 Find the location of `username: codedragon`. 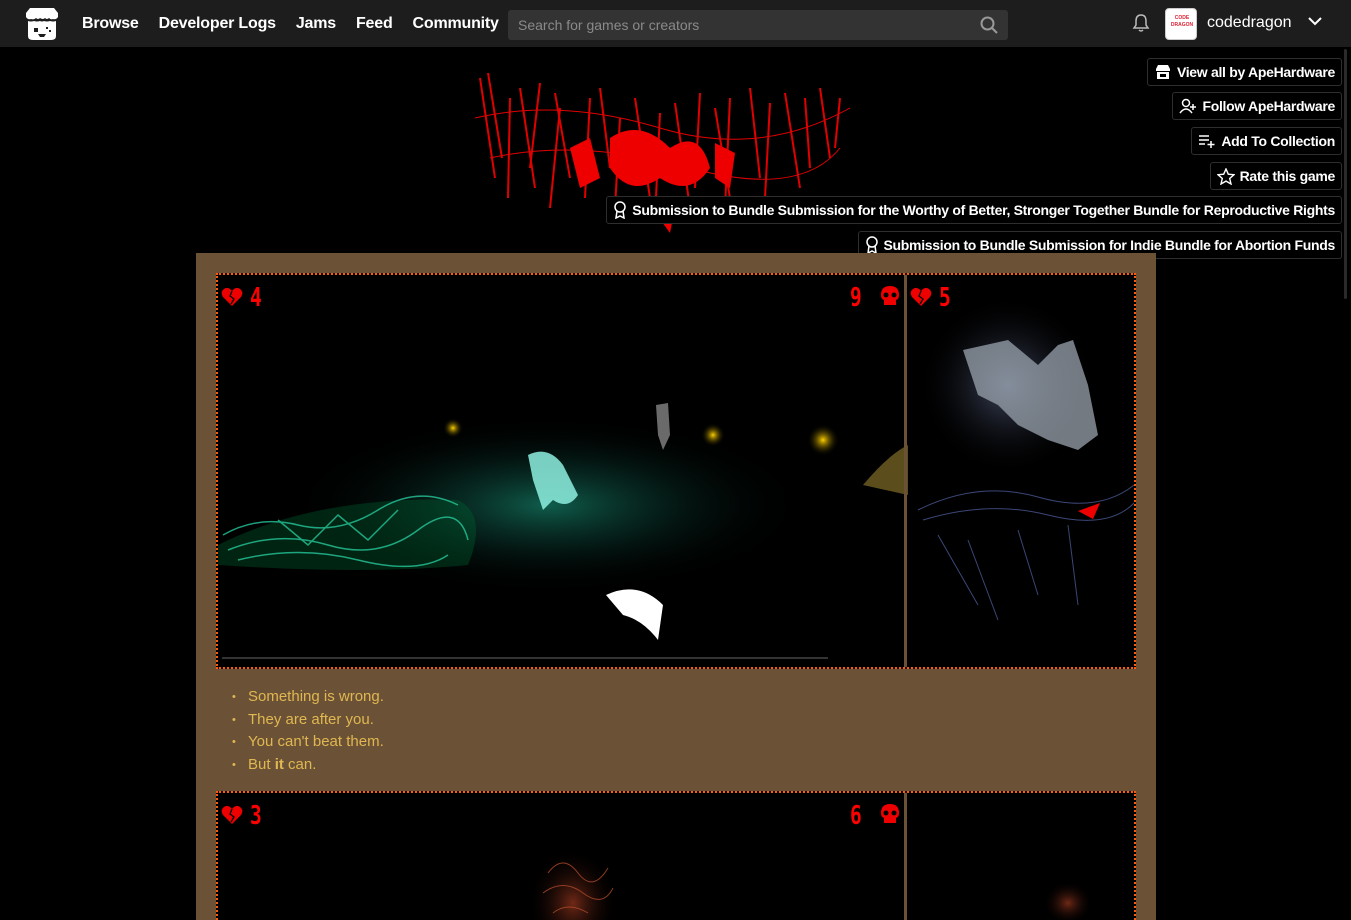

username: codedragon is located at coordinates (1249, 23).